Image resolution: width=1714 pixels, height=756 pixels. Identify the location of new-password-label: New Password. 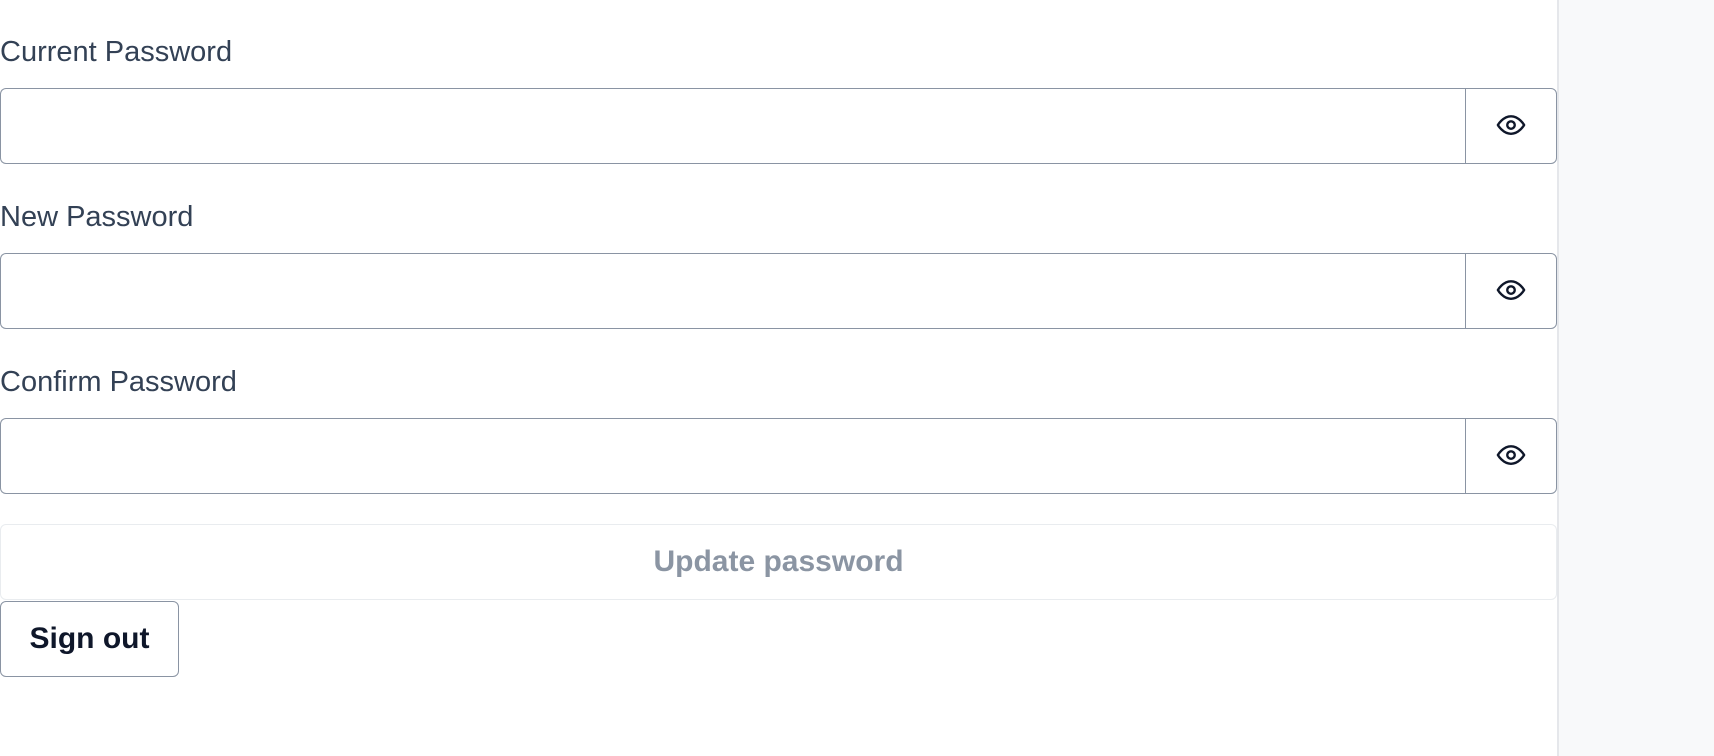
(97, 217).